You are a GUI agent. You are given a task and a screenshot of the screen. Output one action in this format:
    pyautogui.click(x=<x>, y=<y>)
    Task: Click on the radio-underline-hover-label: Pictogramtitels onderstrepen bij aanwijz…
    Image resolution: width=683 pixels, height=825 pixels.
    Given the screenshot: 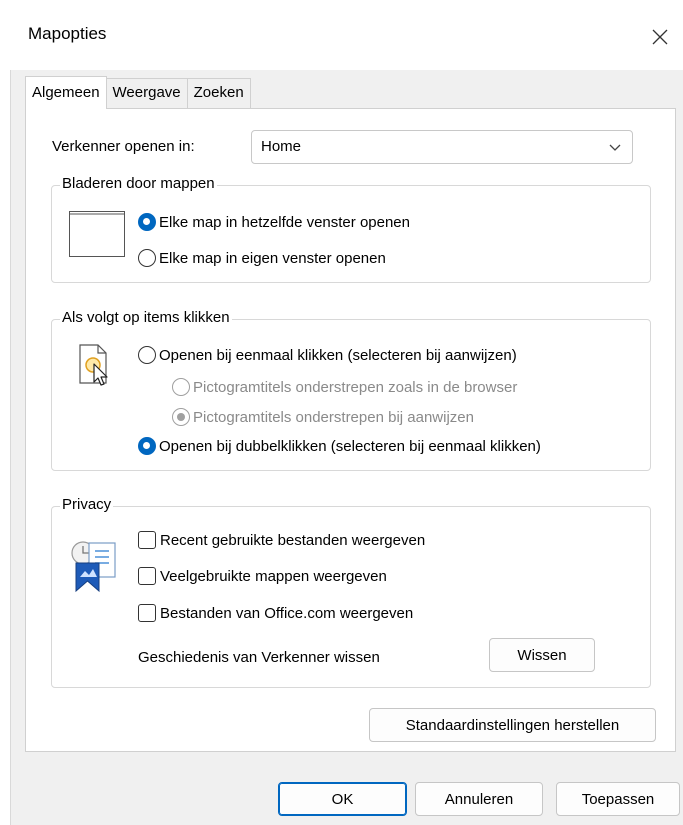 What is the action you would take?
    pyautogui.click(x=333, y=417)
    